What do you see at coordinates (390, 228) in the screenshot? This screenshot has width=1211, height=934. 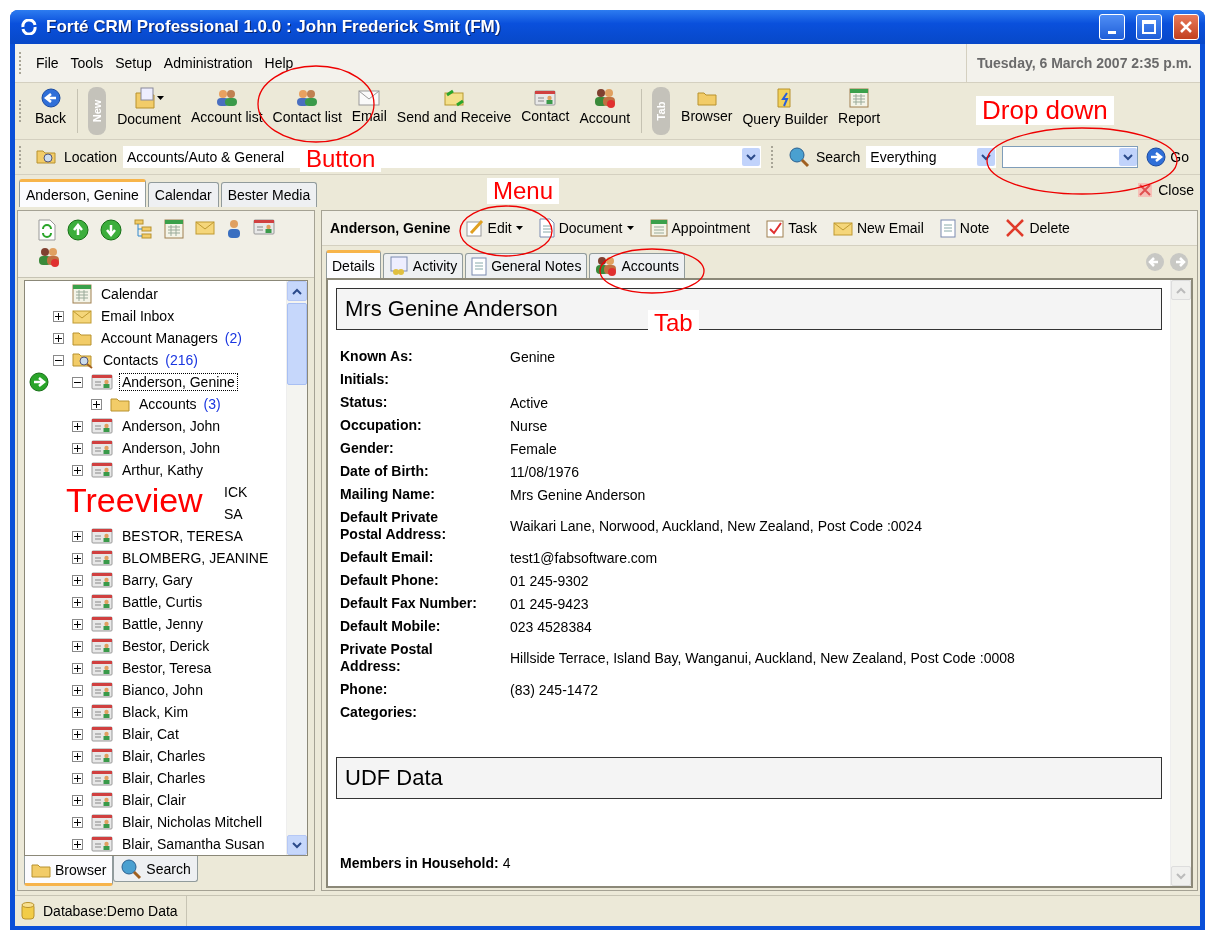 I see `contact-name: Anderson, Genine` at bounding box center [390, 228].